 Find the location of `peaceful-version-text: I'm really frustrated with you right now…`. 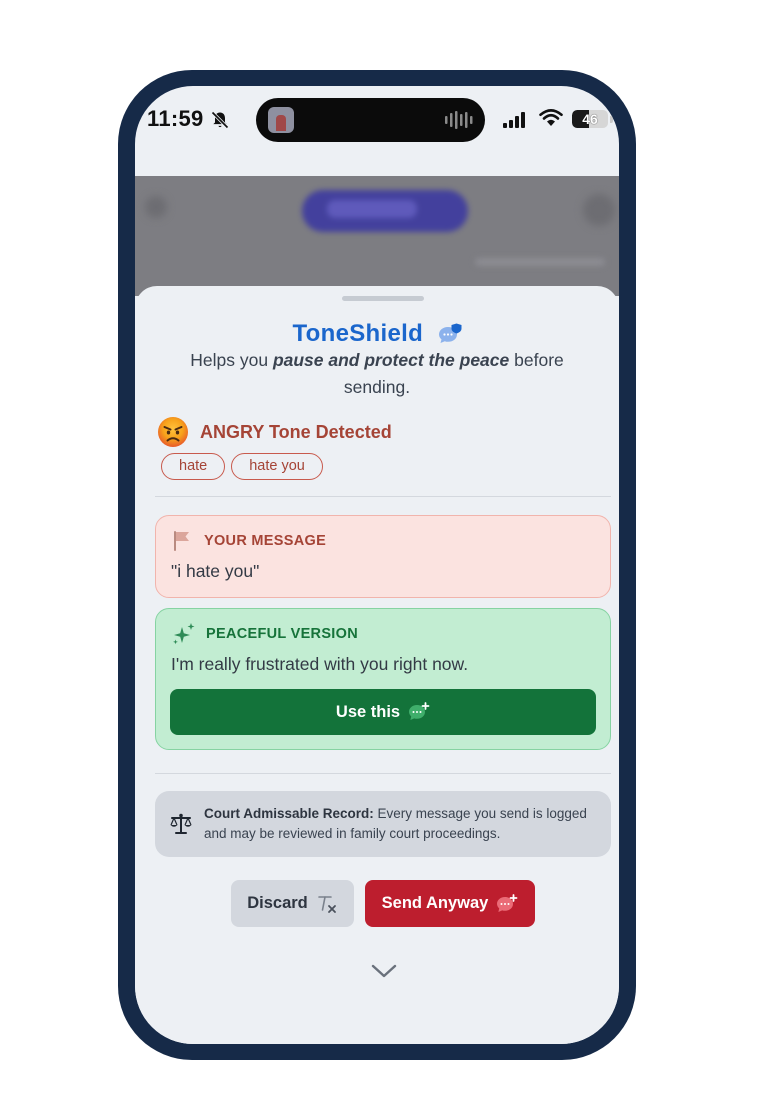

peaceful-version-text: I'm really frustrated with you right now… is located at coordinates (320, 664).